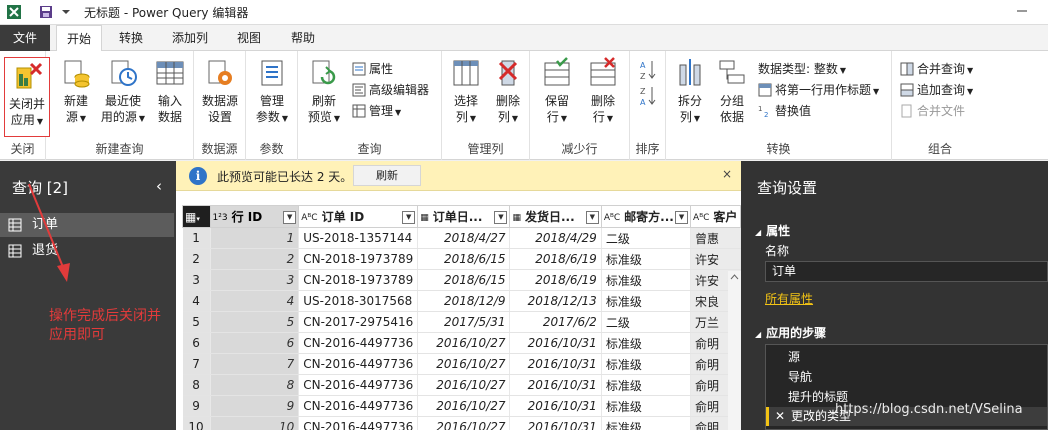 This screenshot has width=1048, height=430. I want to click on minimize-icon, so click(1022, 11).